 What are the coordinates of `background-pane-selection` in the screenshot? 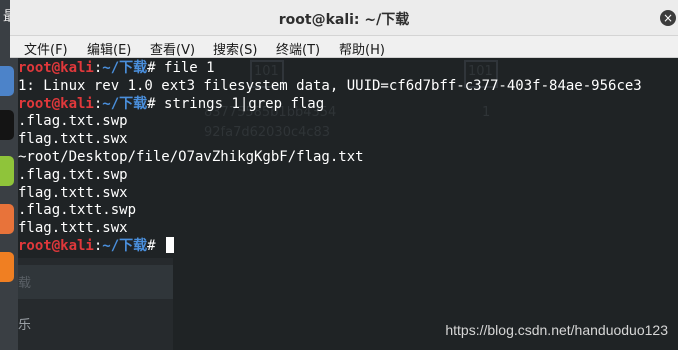 It's located at (95, 282).